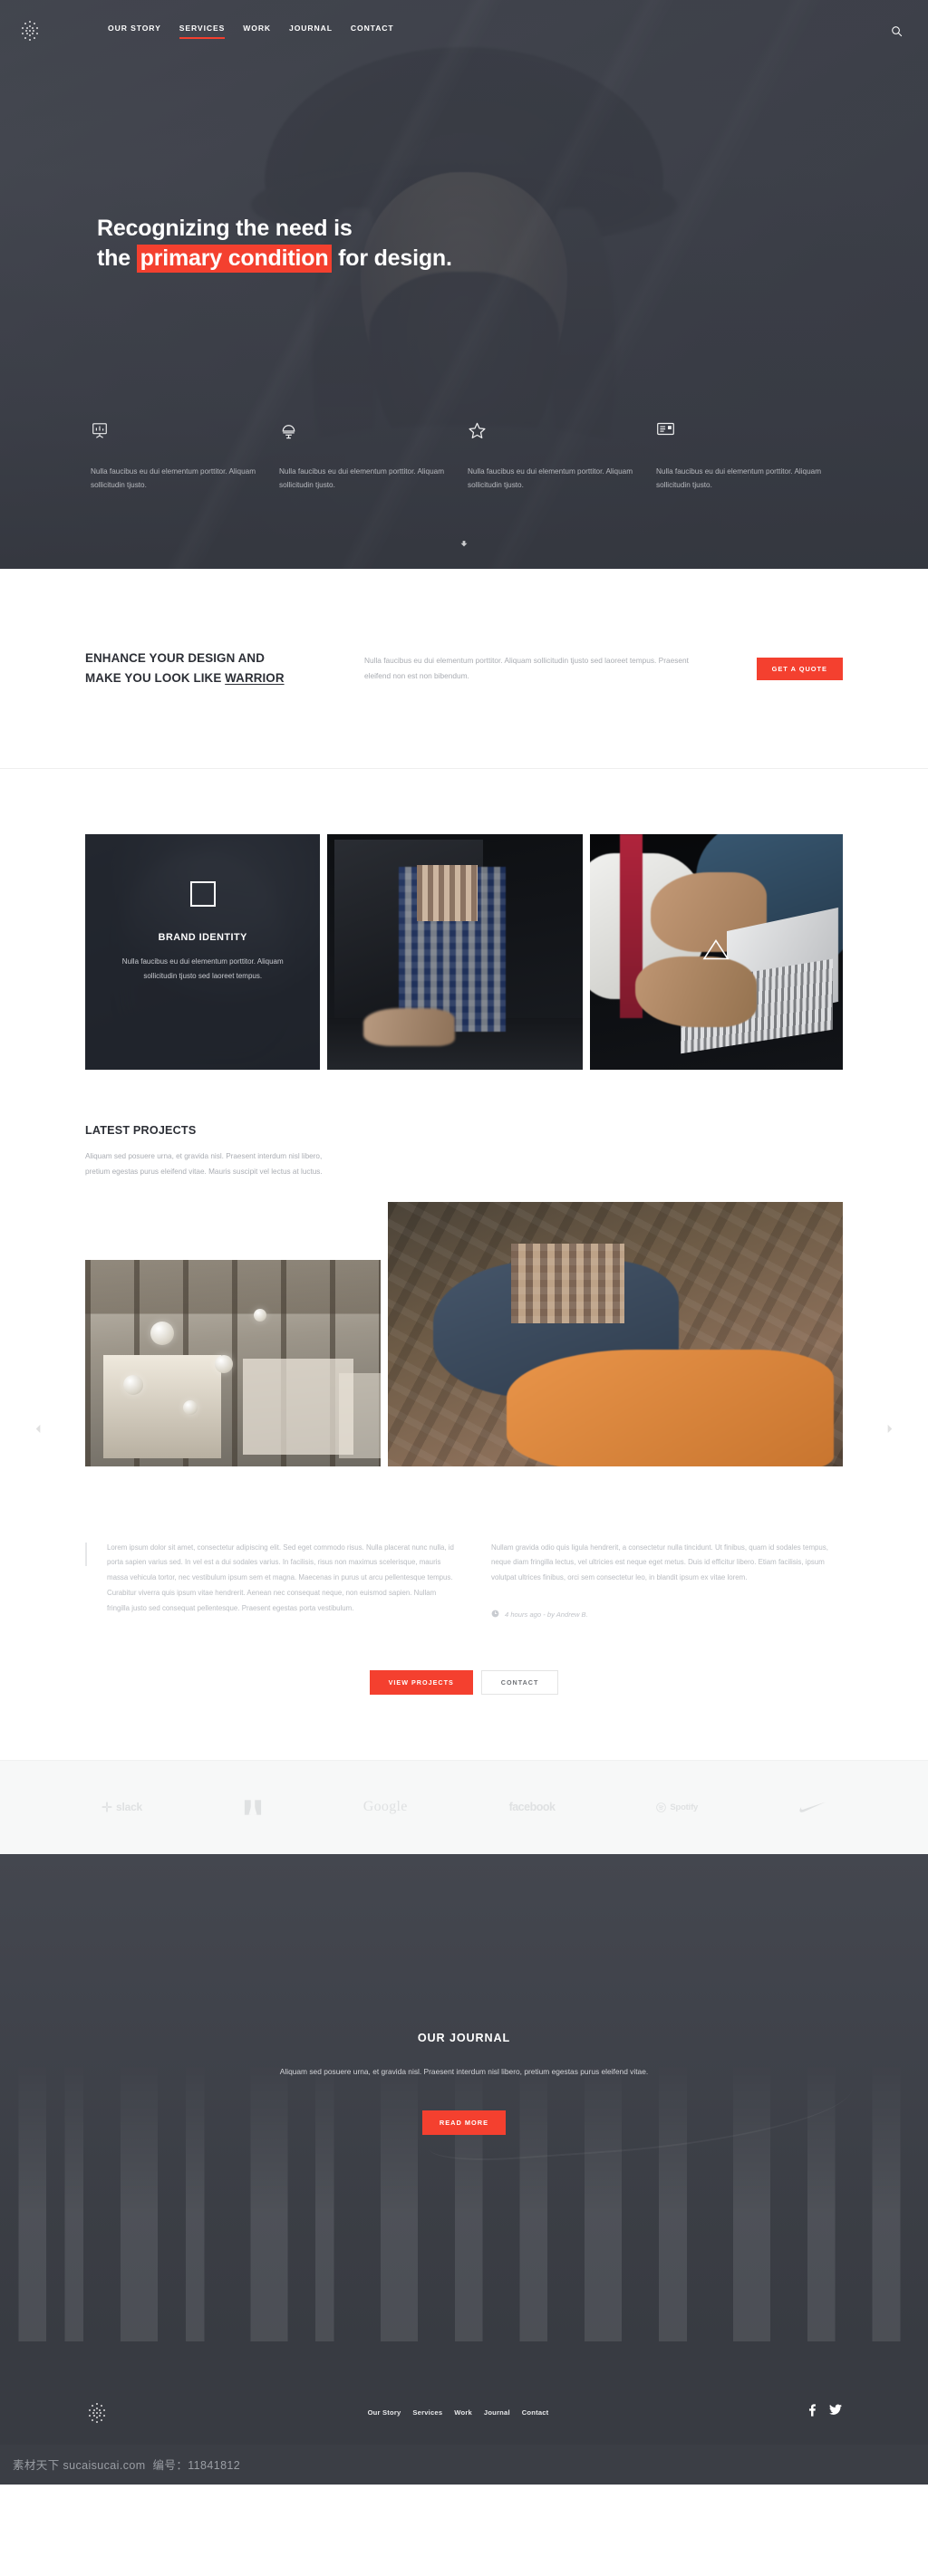 The width and height of the screenshot is (928, 2576). What do you see at coordinates (835, 2412) in the screenshot?
I see `twitter-icon` at bounding box center [835, 2412].